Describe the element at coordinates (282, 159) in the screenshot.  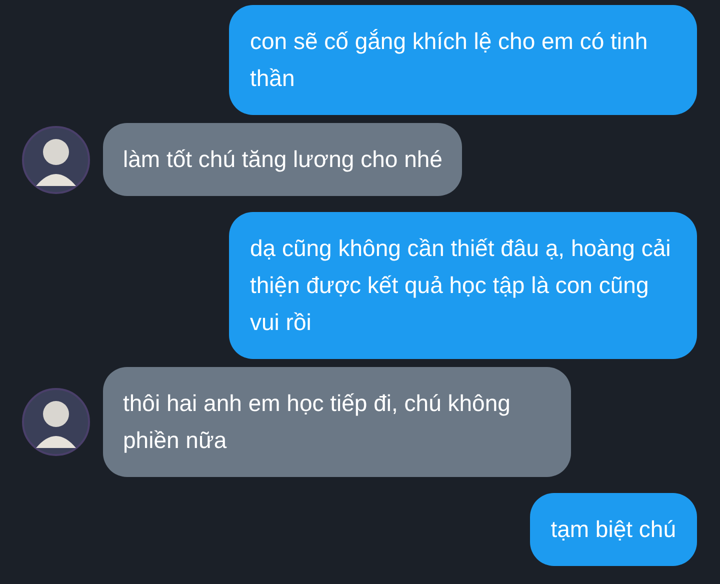
I see `received-message: làm tốt chú tăng lương cho nhé` at that location.